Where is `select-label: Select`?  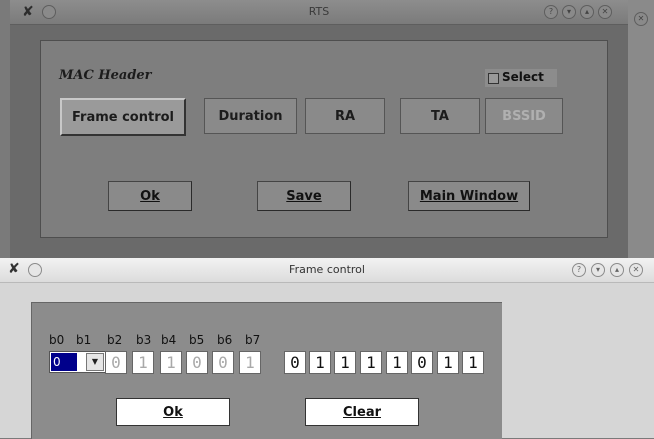
select-label: Select is located at coordinates (523, 77).